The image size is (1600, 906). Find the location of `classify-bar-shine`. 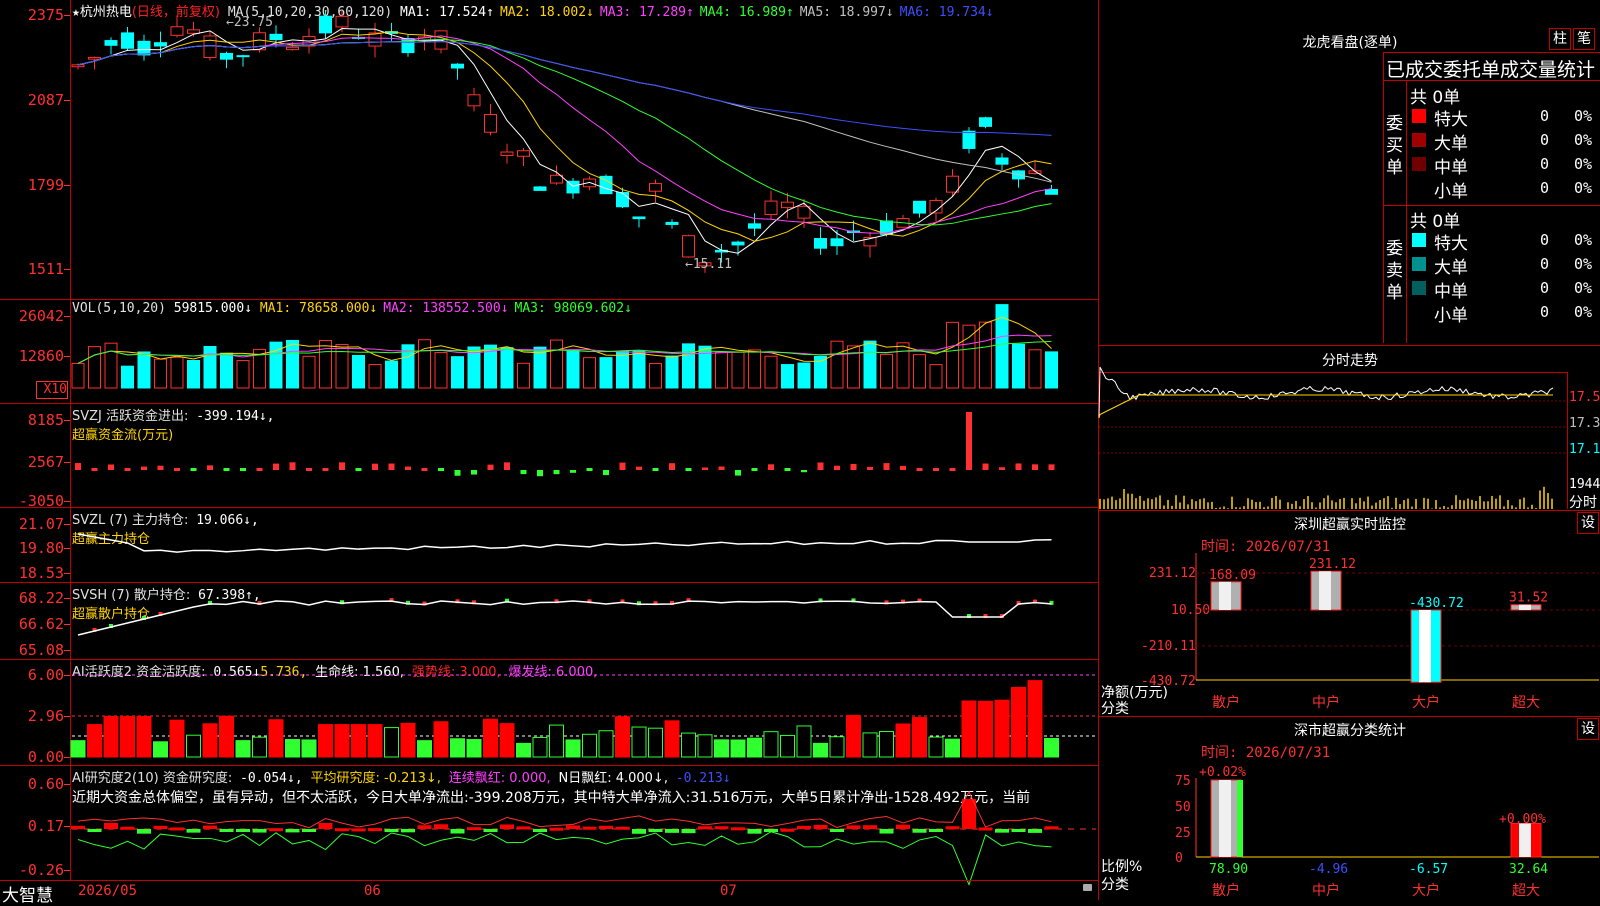

classify-bar-shine is located at coordinates (1225, 818).